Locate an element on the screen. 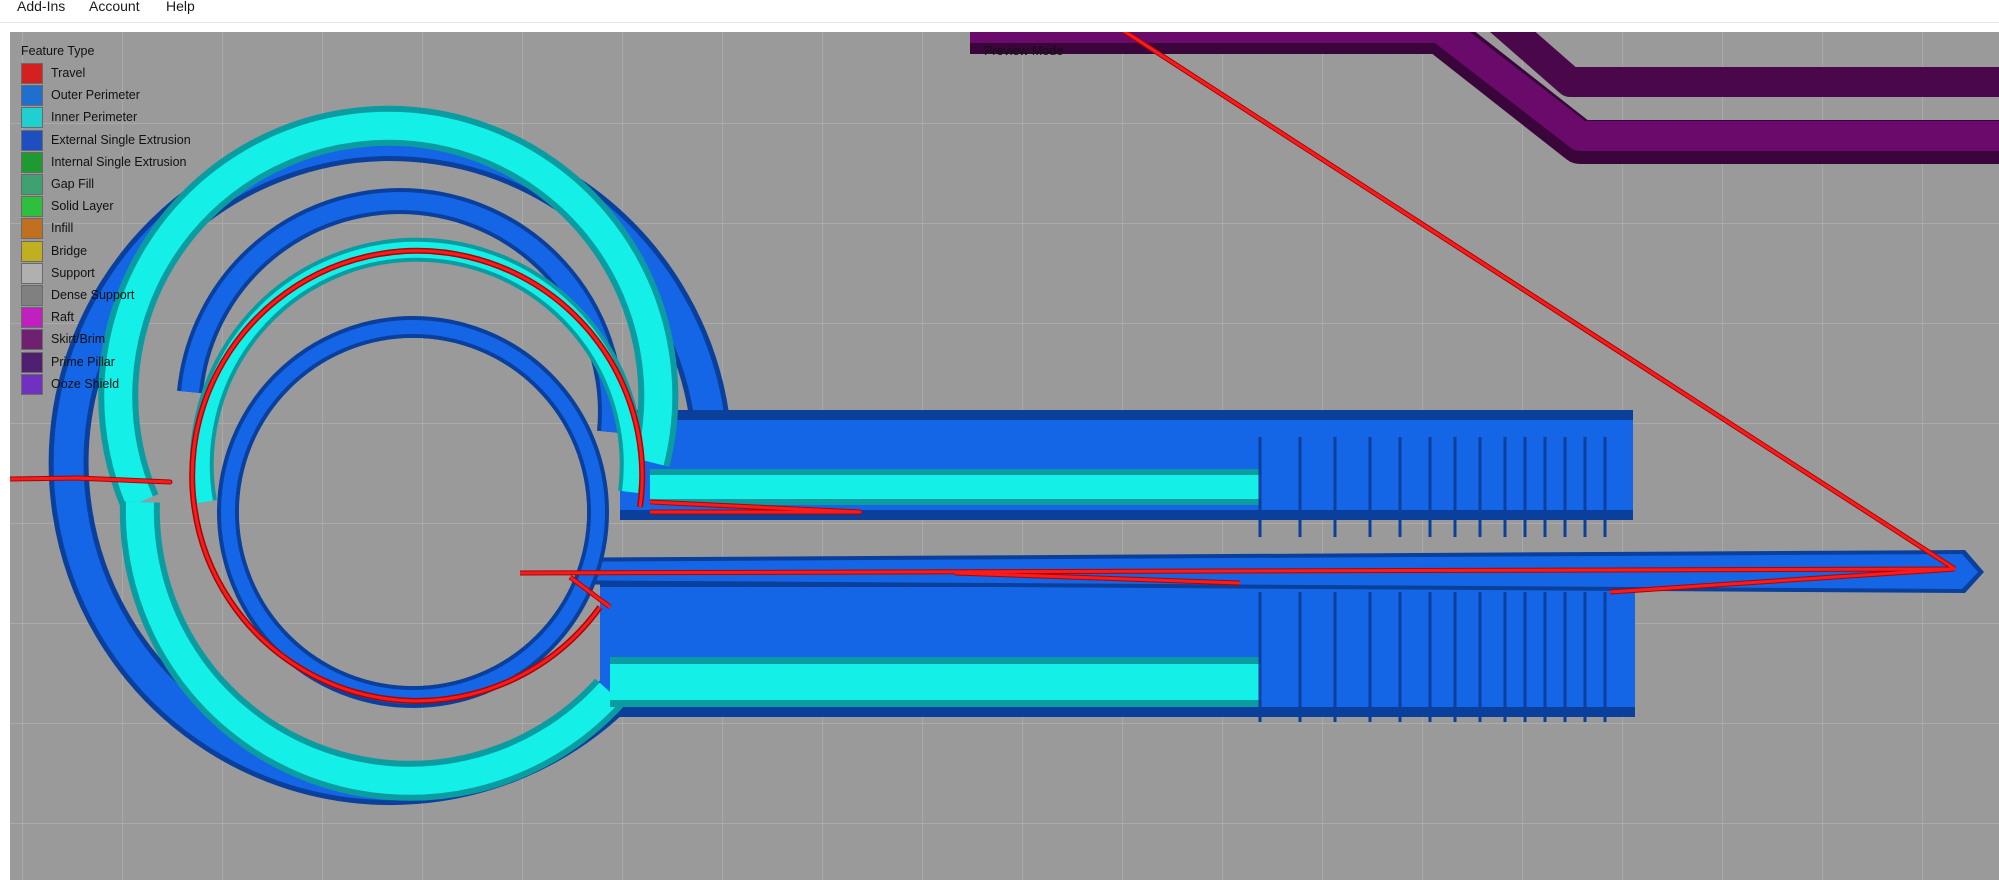 The height and width of the screenshot is (880, 1999). legend-label: Support is located at coordinates (73, 272).